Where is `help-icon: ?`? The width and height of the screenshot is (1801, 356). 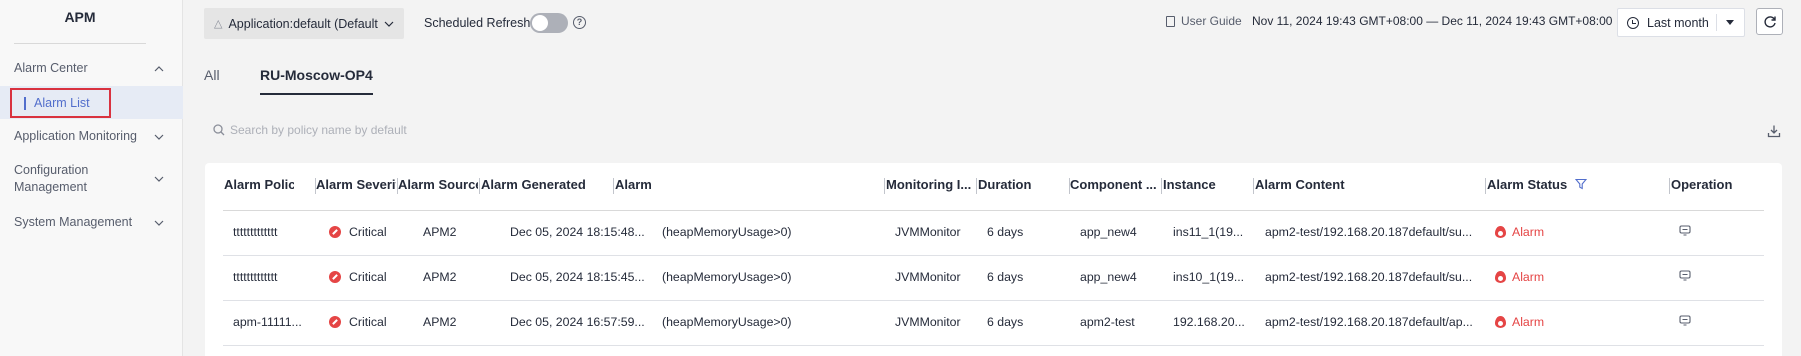 help-icon: ? is located at coordinates (579, 22).